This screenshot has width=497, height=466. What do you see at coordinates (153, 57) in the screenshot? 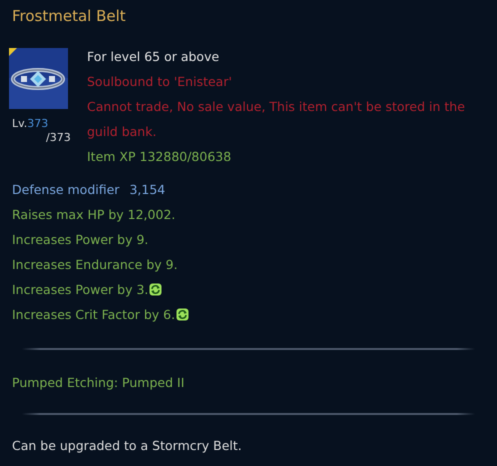
I see `info-text: For level 65 or above` at bounding box center [153, 57].